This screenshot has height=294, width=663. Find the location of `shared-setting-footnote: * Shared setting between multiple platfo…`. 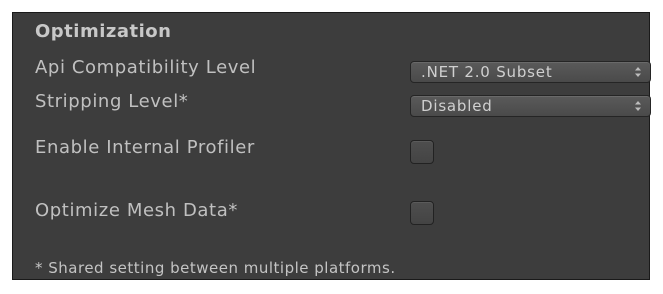

shared-setting-footnote: * Shared setting between multiple platfo… is located at coordinates (215, 268).